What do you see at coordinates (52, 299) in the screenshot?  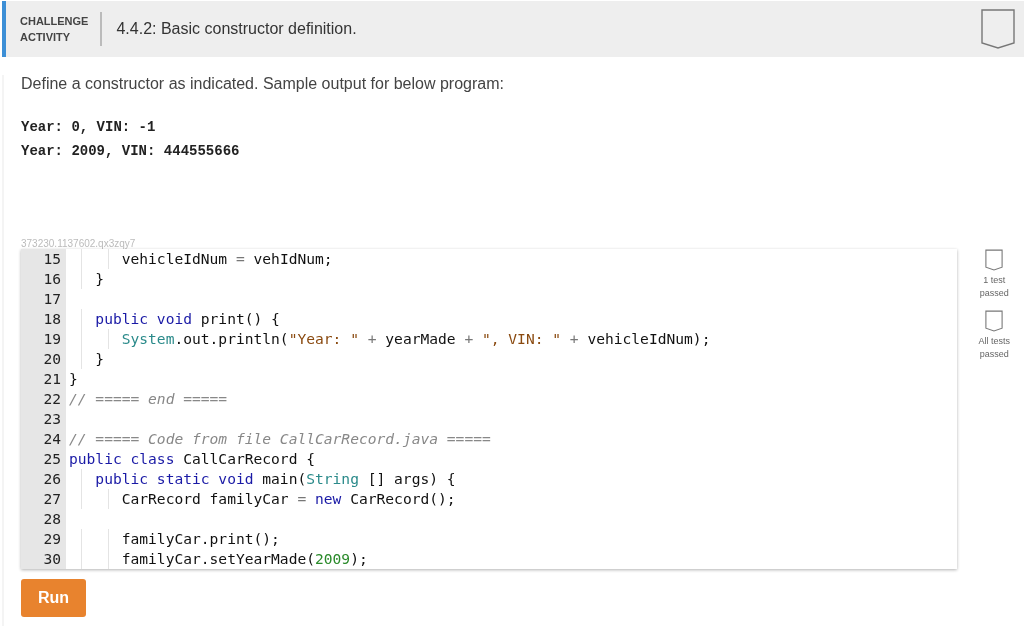 I see `line-number: 17` at bounding box center [52, 299].